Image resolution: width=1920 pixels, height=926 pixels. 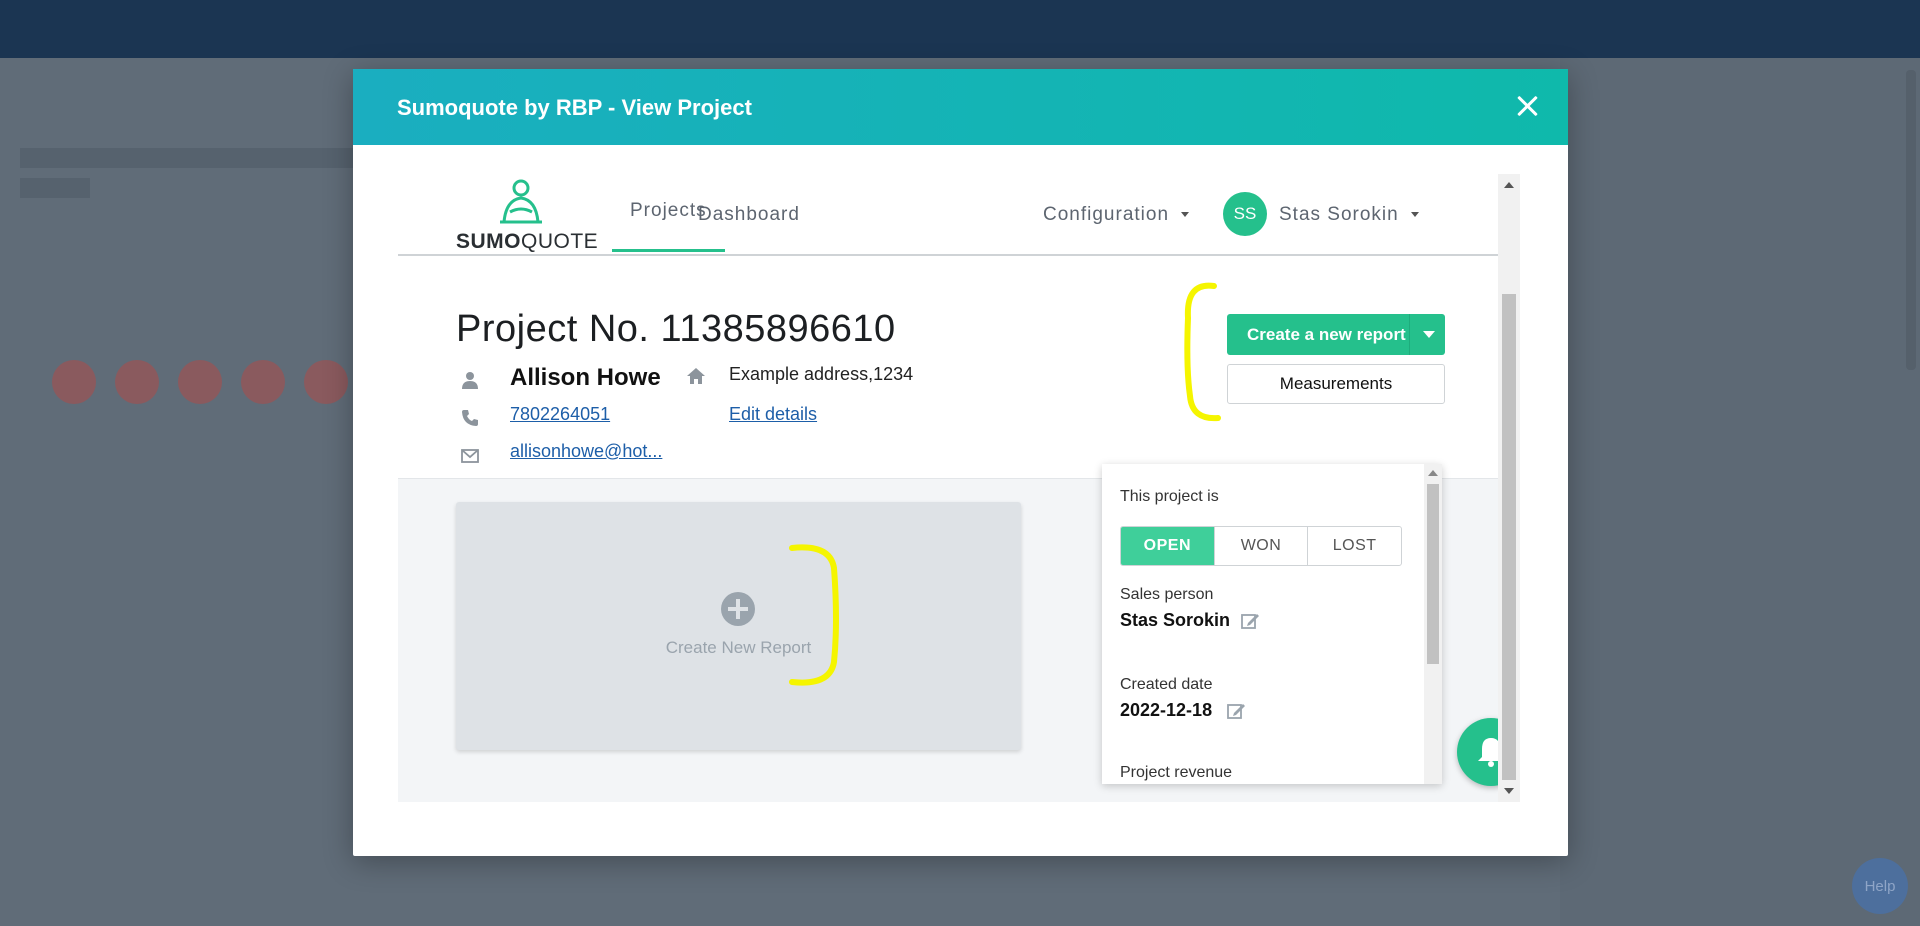 What do you see at coordinates (470, 418) in the screenshot?
I see `phone-icon` at bounding box center [470, 418].